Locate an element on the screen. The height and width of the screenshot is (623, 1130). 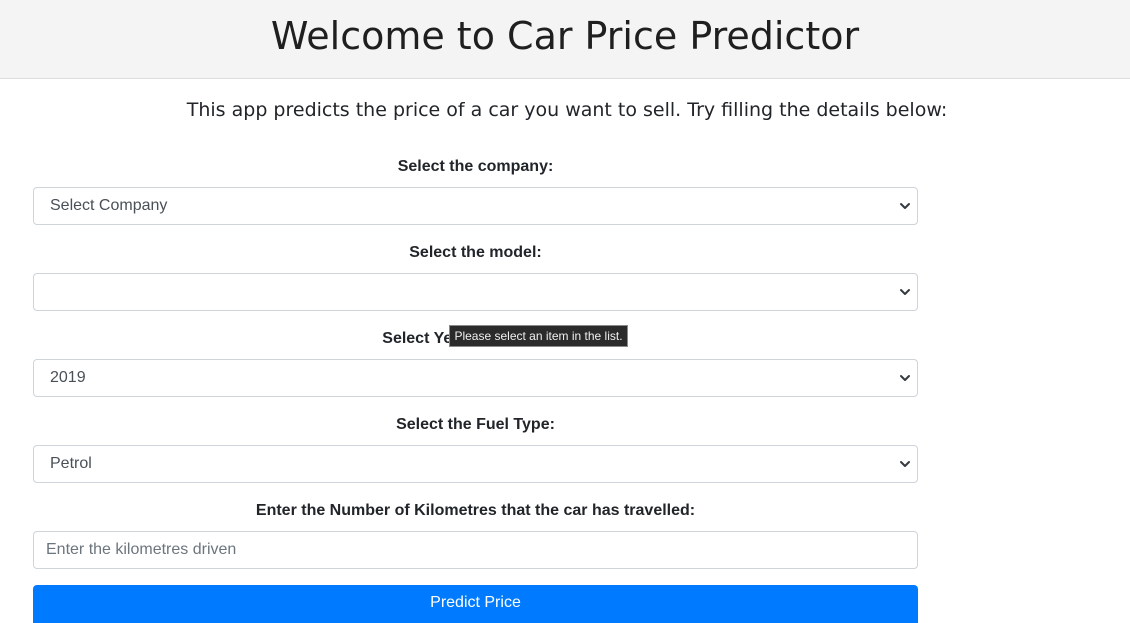
year-select-value: 2019 is located at coordinates (68, 377).